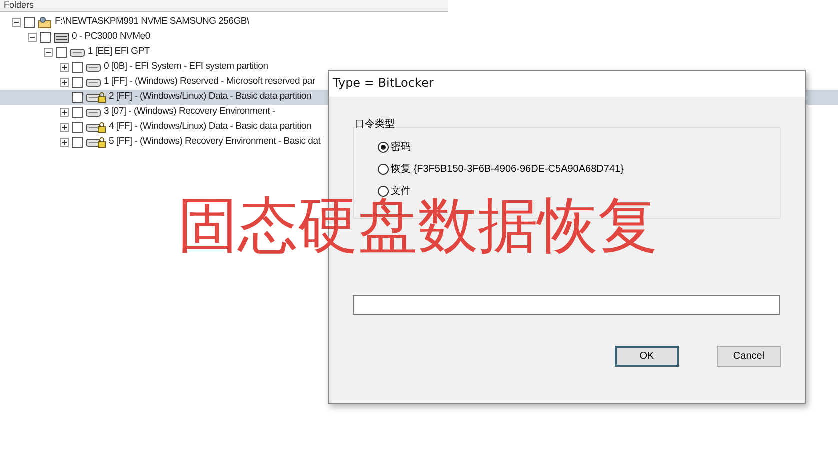  What do you see at coordinates (210, 97) in the screenshot?
I see `tree-label: 2 [FF] - (Windows/Linux) Data - Basic data partition` at bounding box center [210, 97].